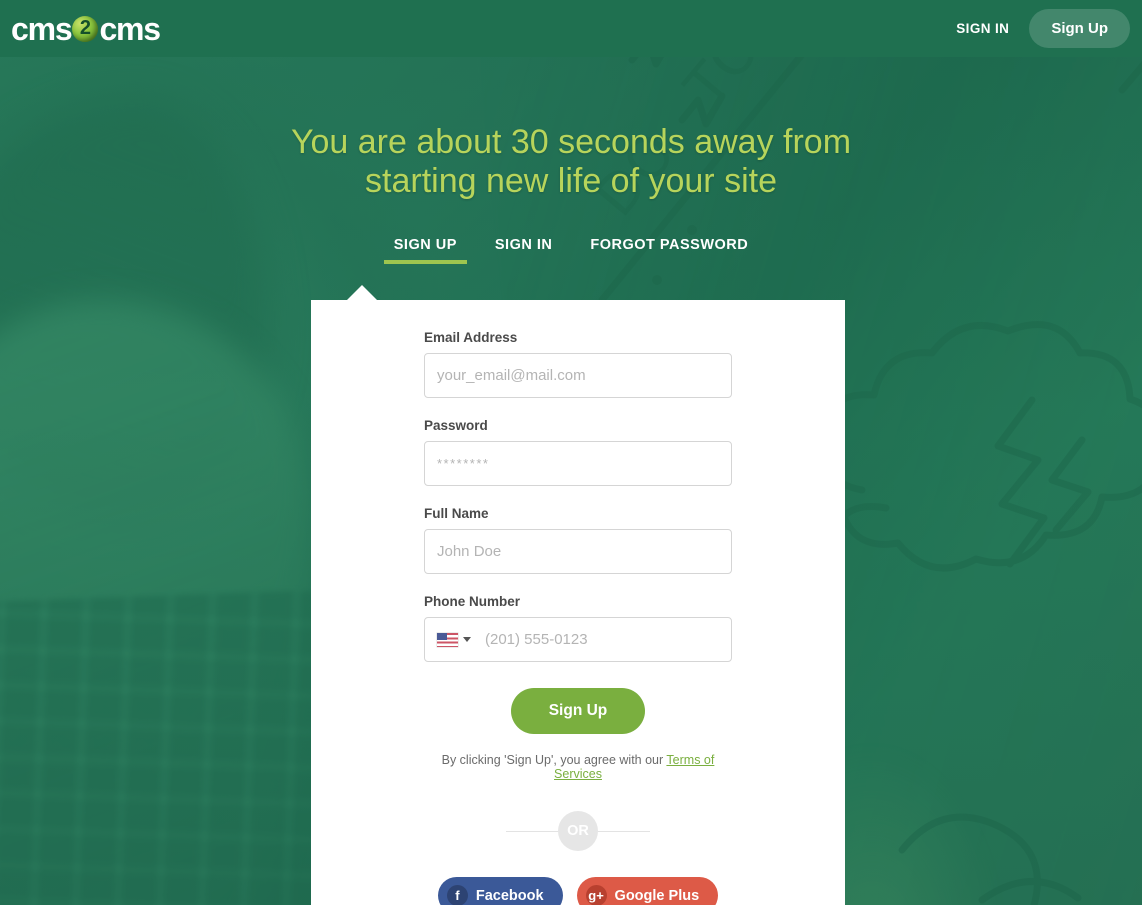 The image size is (1142, 905). I want to click on headline-line-2: starting new life of your site, so click(571, 181).